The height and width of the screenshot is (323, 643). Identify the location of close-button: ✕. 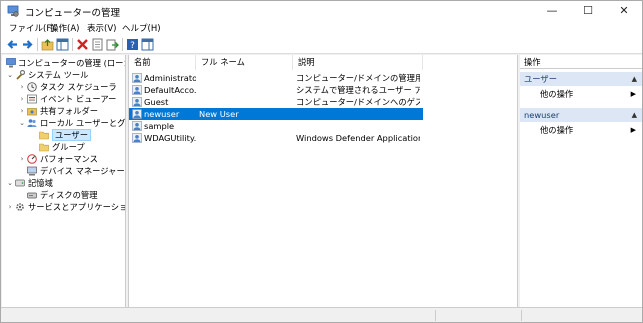
(624, 11).